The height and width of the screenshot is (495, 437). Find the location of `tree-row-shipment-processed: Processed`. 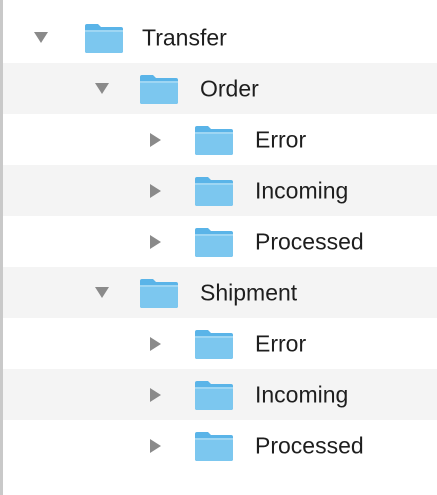

tree-row-shipment-processed: Processed is located at coordinates (220, 445).